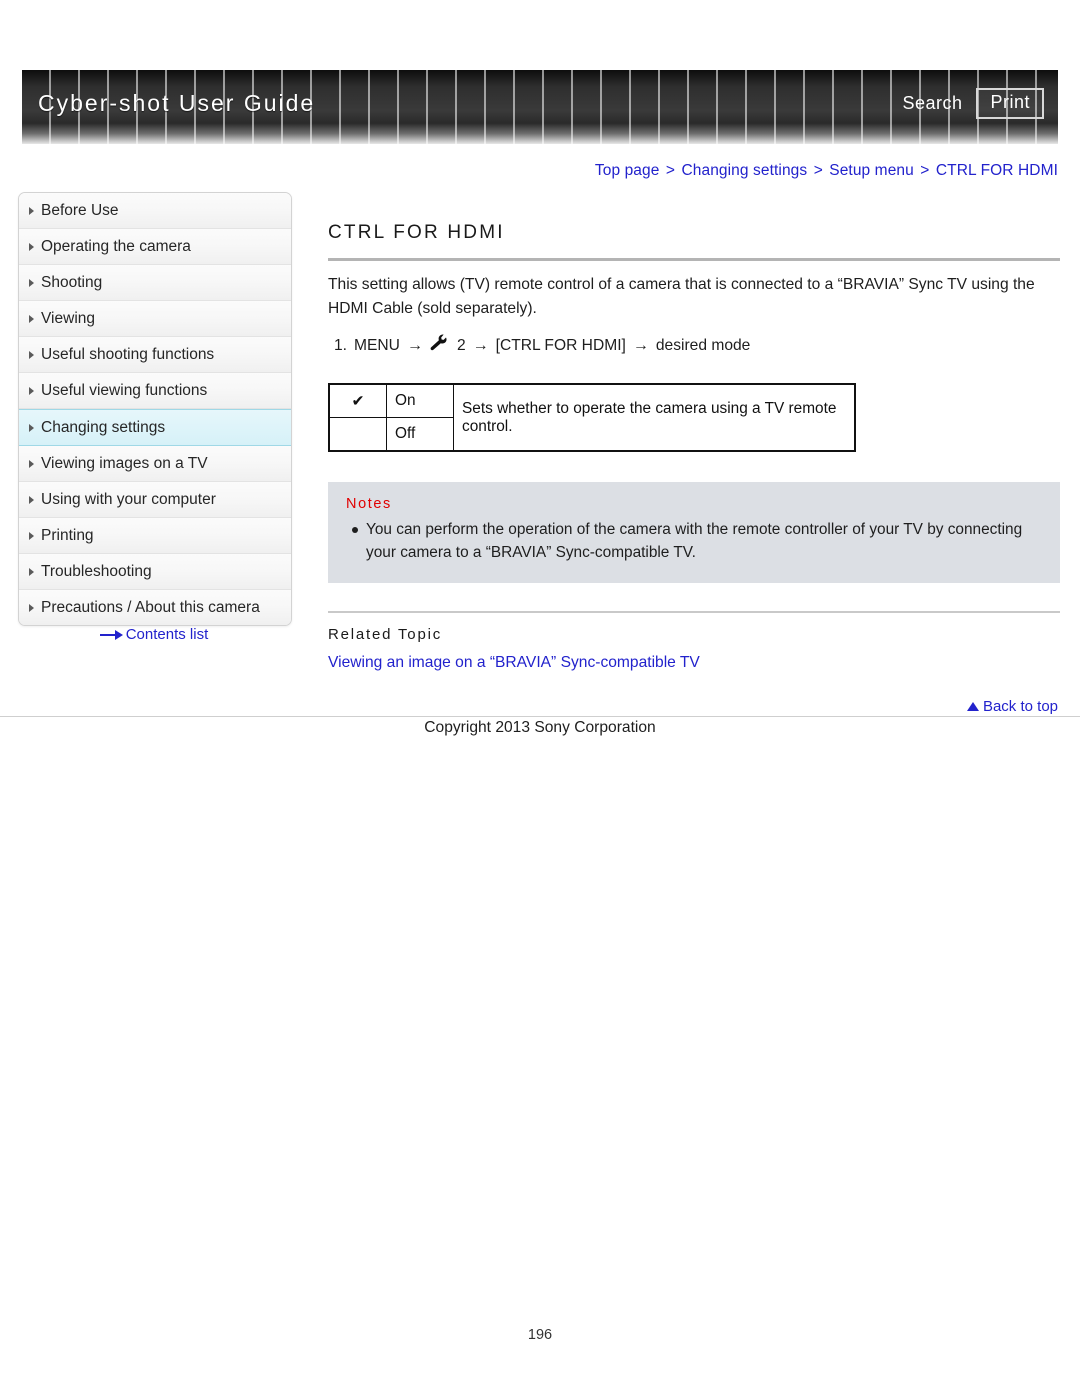 This screenshot has width=1080, height=1397. I want to click on sidebar-item-label: Viewing, so click(68, 318).